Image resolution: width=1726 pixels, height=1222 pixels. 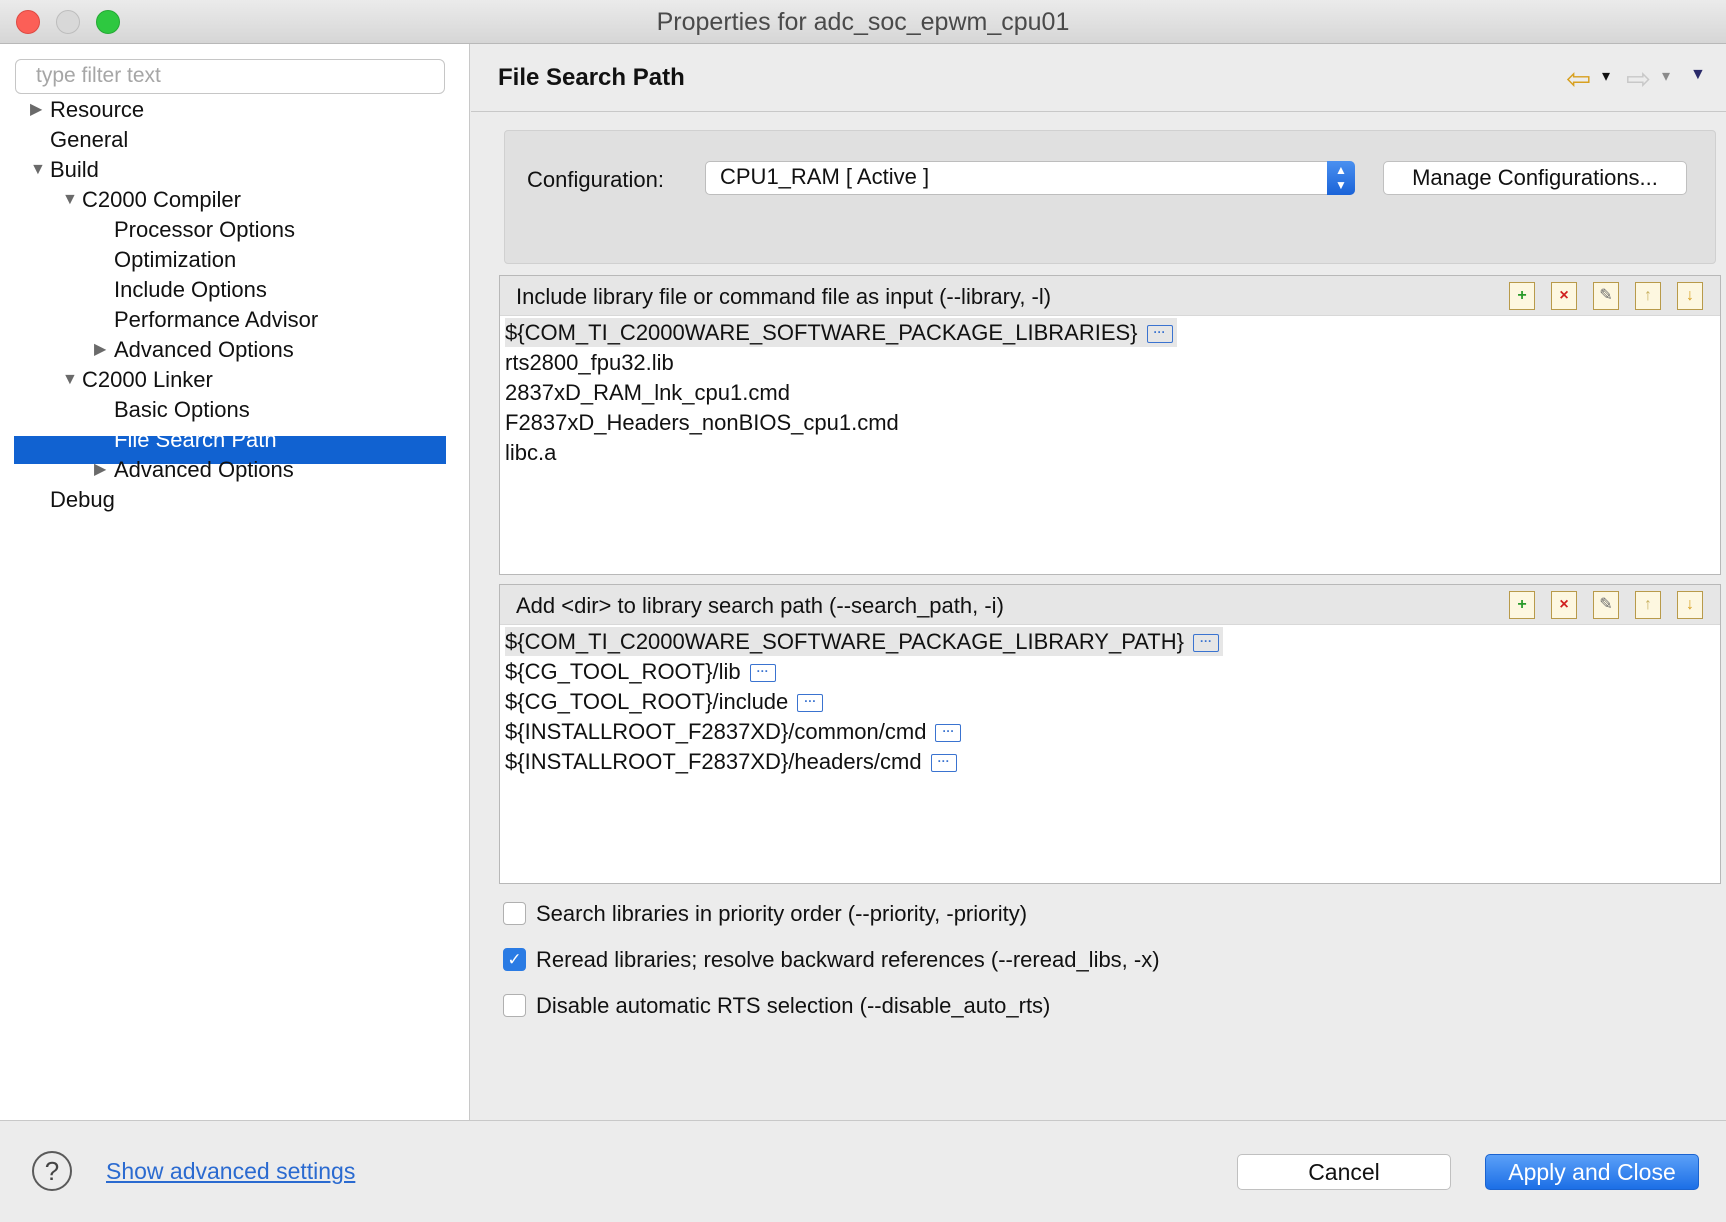 I want to click on tree-item-performance-advisor: Performance Advisor, so click(x=216, y=320).